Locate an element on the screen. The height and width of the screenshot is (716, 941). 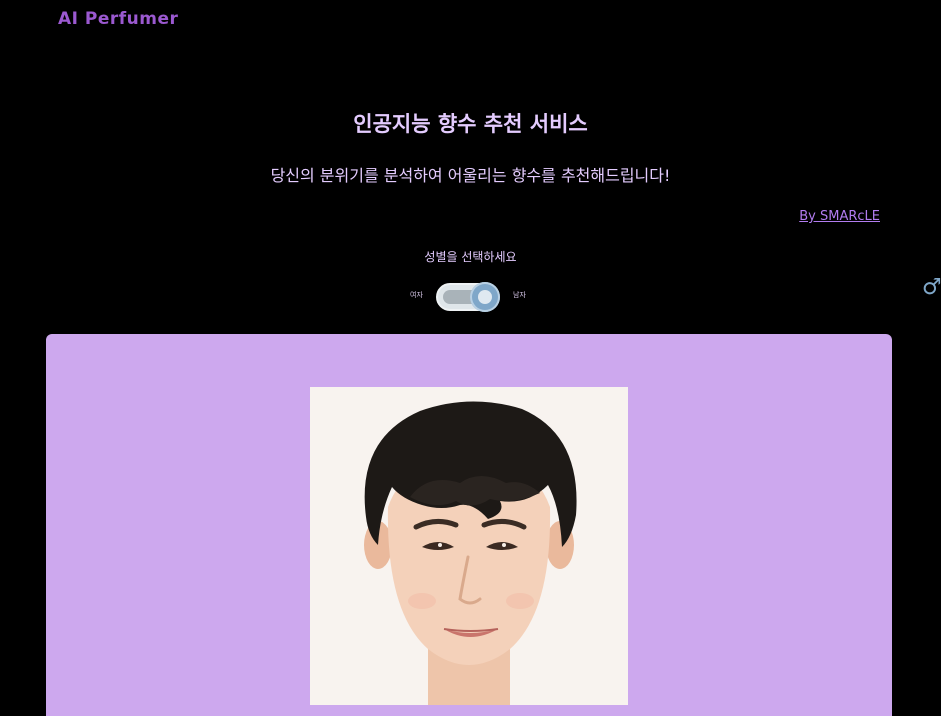
page-title: 인공지능 향수 추천 서비스 is located at coordinates (470, 124).